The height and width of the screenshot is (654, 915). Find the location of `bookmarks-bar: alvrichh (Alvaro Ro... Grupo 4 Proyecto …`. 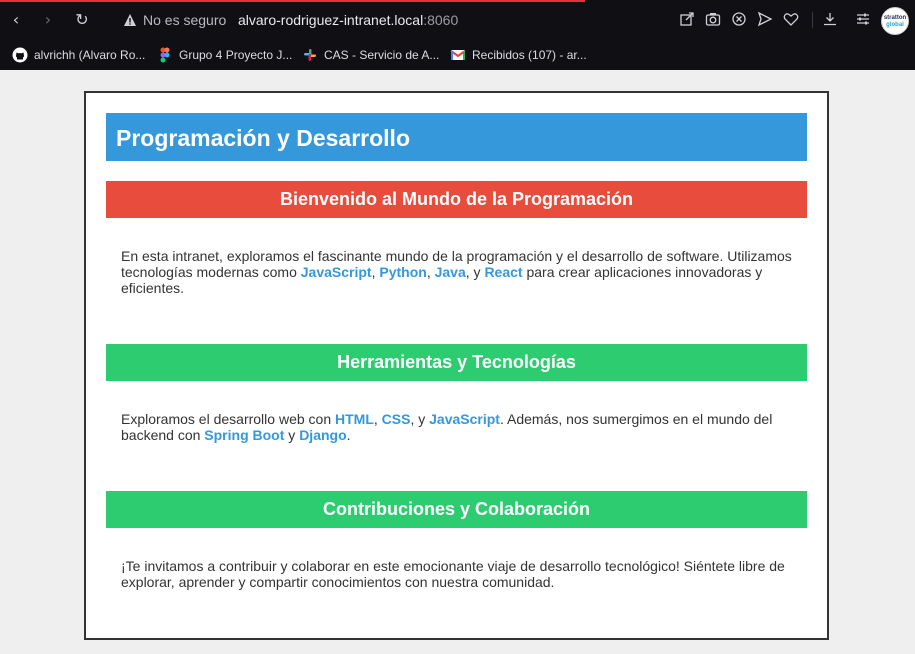

bookmarks-bar: alvrichh (Alvaro Ro... Grupo 4 Proyecto … is located at coordinates (457, 54).